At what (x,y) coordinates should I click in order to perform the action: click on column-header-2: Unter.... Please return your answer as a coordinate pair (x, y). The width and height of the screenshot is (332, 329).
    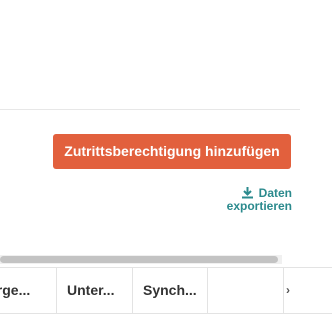
    Looking at the image, I should click on (95, 290).